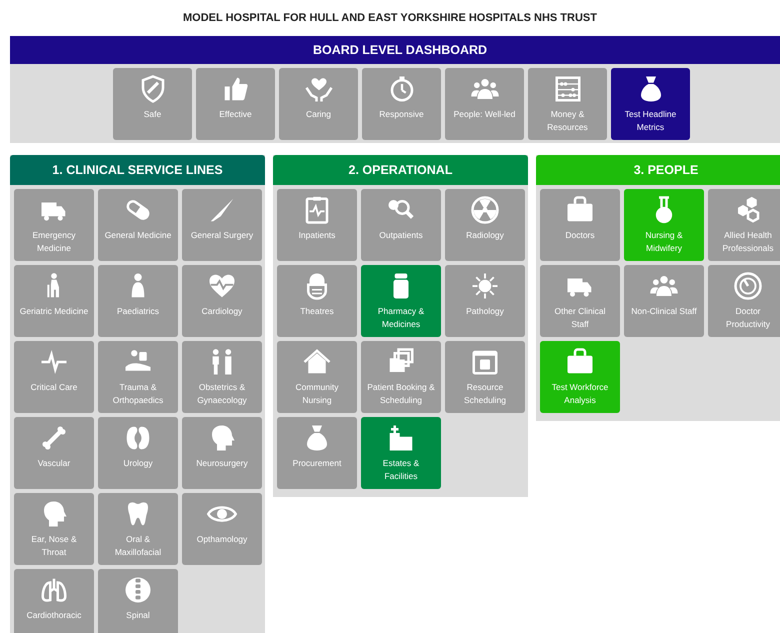 This screenshot has width=780, height=633. Describe the element at coordinates (744, 225) in the screenshot. I see `dashboard-tile: Allied Health Professionals` at that location.